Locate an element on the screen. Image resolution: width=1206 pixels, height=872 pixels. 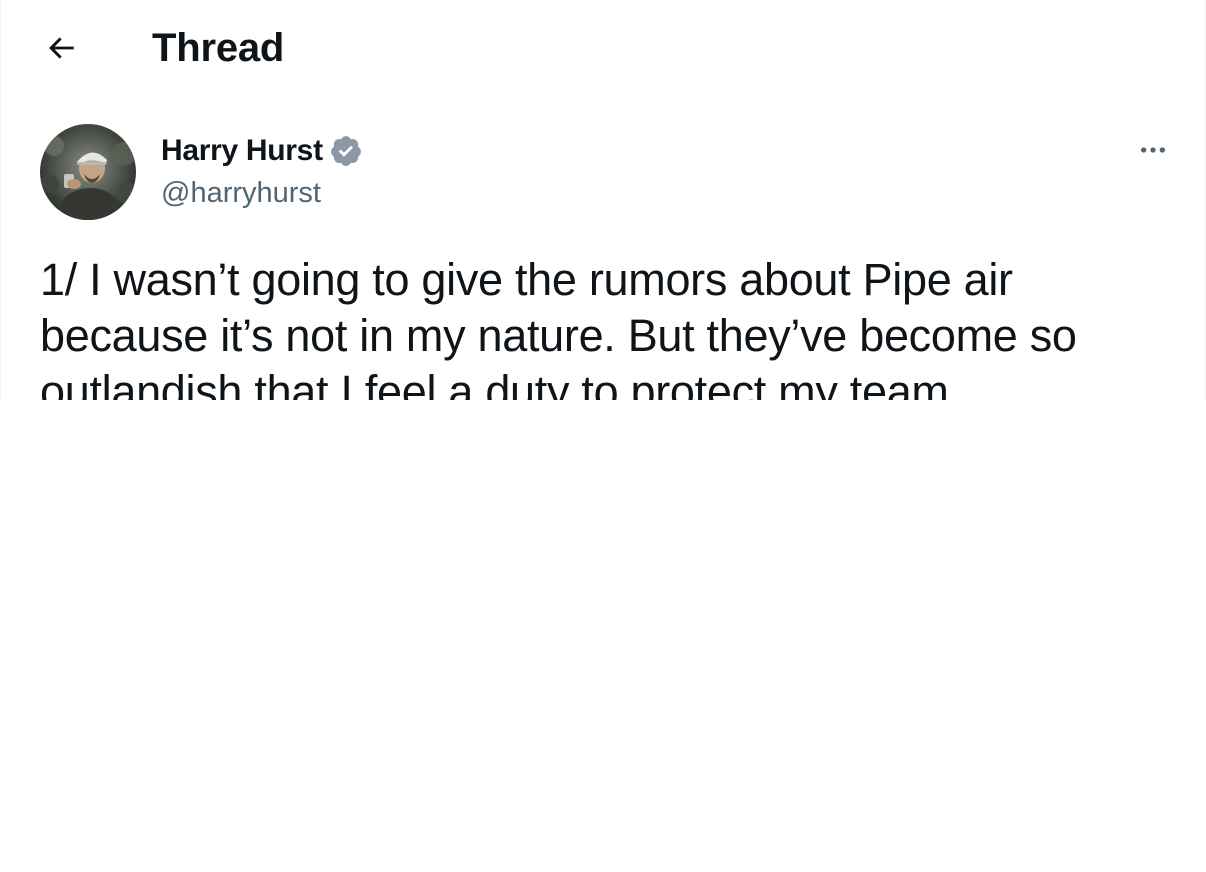
verified-badge-icon is located at coordinates (346, 151).